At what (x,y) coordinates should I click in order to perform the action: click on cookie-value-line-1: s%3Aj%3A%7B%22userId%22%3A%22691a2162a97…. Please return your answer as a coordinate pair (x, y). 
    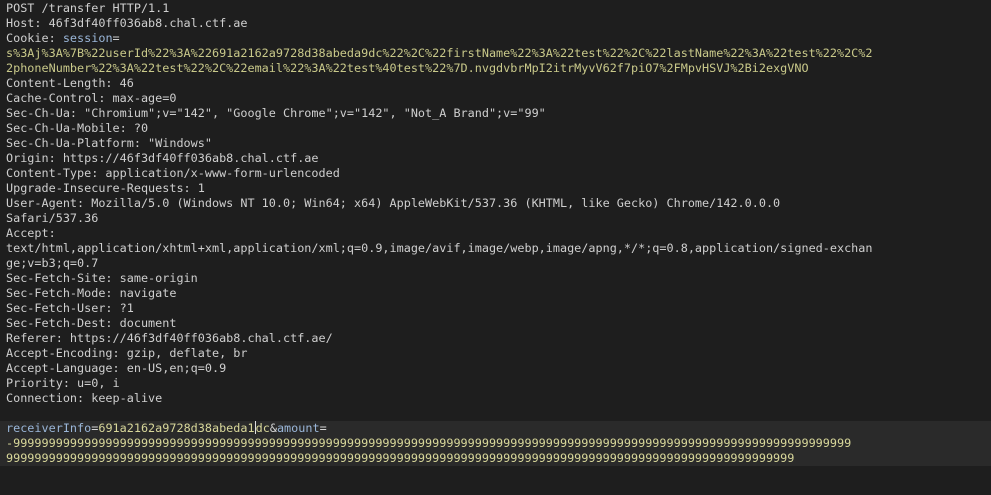
    Looking at the image, I should click on (439, 53).